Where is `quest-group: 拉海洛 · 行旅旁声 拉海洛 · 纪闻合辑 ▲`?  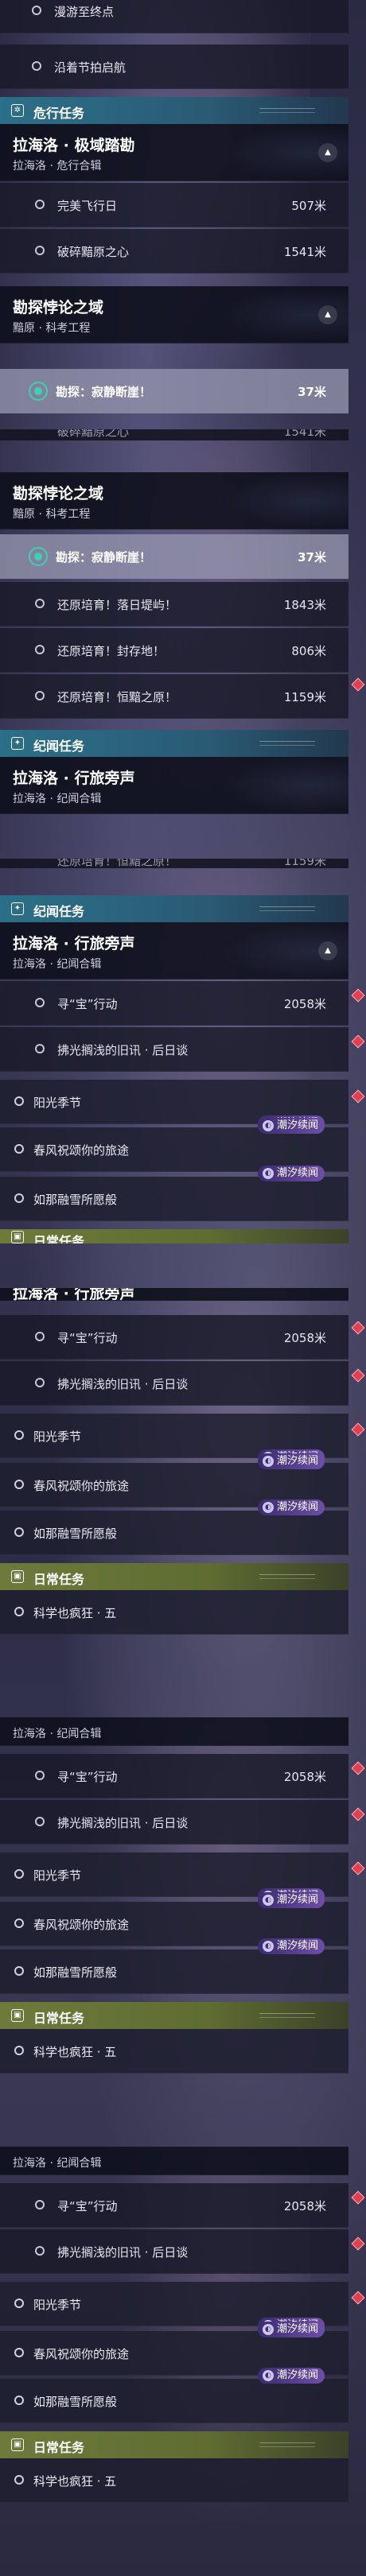
quest-group: 拉海洛 · 行旅旁声 拉海洛 · 纪闻合辑 ▲ is located at coordinates (174, 951).